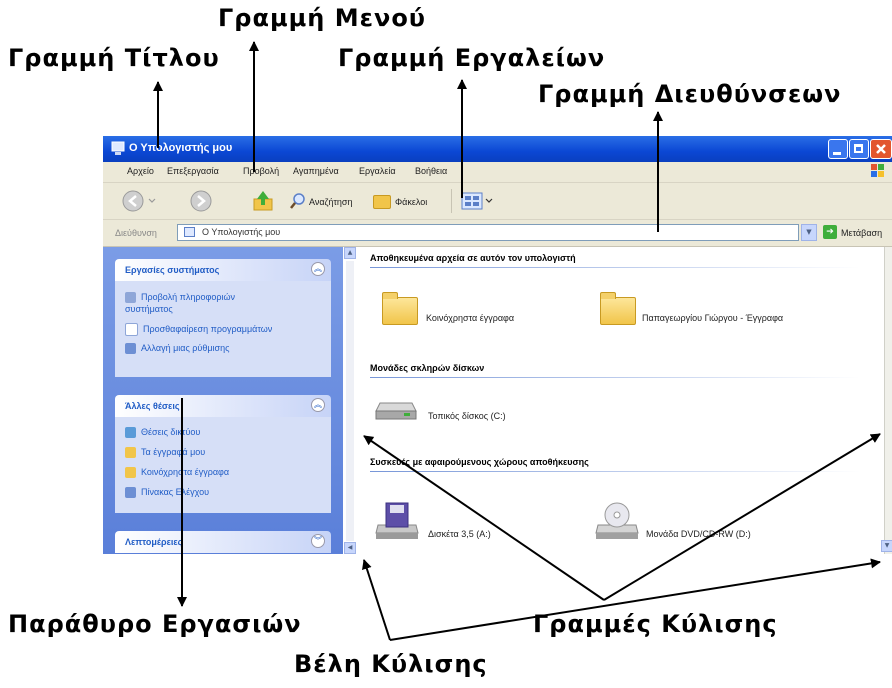 Image resolution: width=892 pixels, height=688 pixels. Describe the element at coordinates (397, 521) in the screenshot. I see `floppy-drive-icon` at that location.